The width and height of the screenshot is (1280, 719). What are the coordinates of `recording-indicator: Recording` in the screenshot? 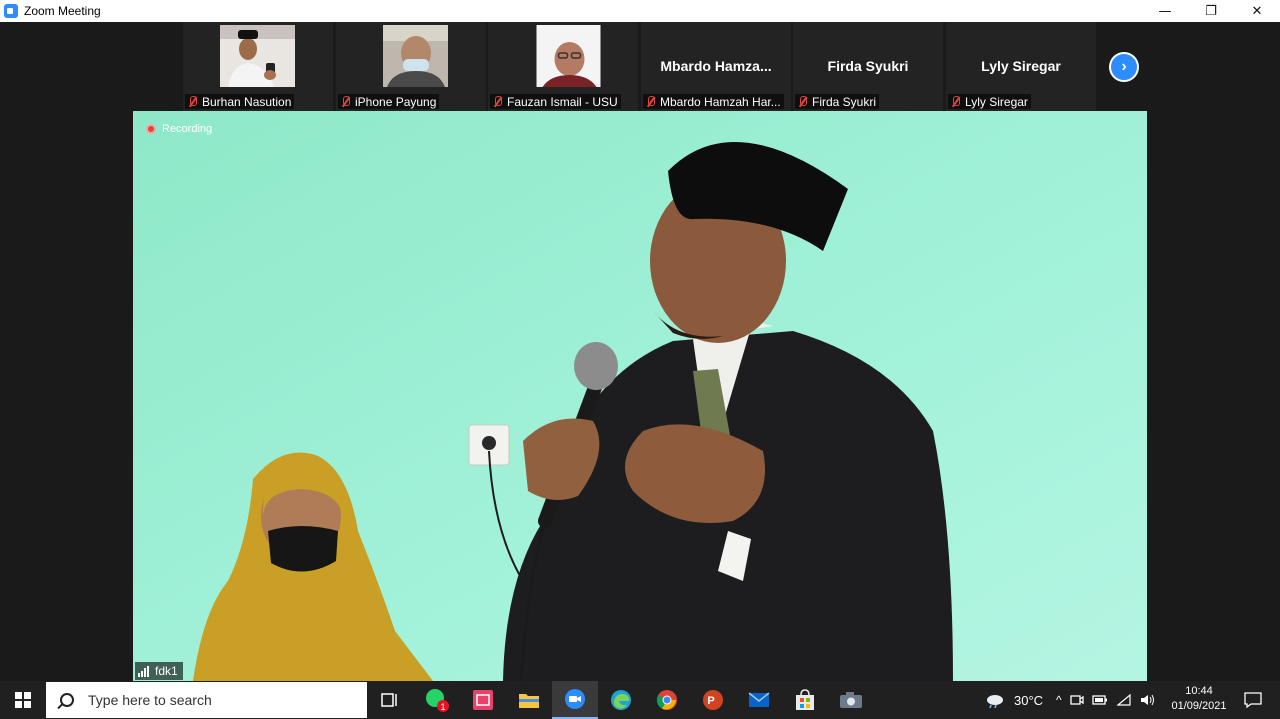 It's located at (179, 129).